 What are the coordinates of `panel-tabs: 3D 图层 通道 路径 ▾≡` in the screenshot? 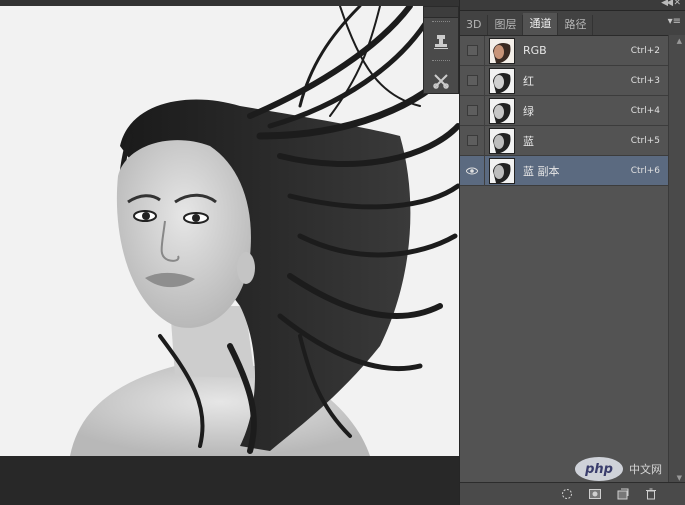 It's located at (572, 23).